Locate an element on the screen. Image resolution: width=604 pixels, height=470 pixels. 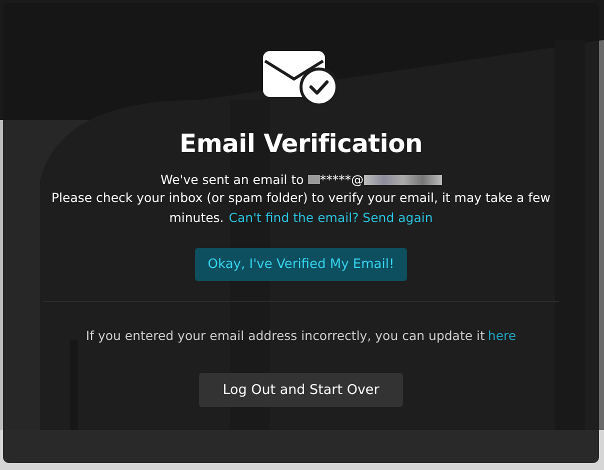
instructions-text: Please check your inbox (or spam folder) to verify your email, it may take a few minutes. Can't find the email? Send again is located at coordinates (301, 208).